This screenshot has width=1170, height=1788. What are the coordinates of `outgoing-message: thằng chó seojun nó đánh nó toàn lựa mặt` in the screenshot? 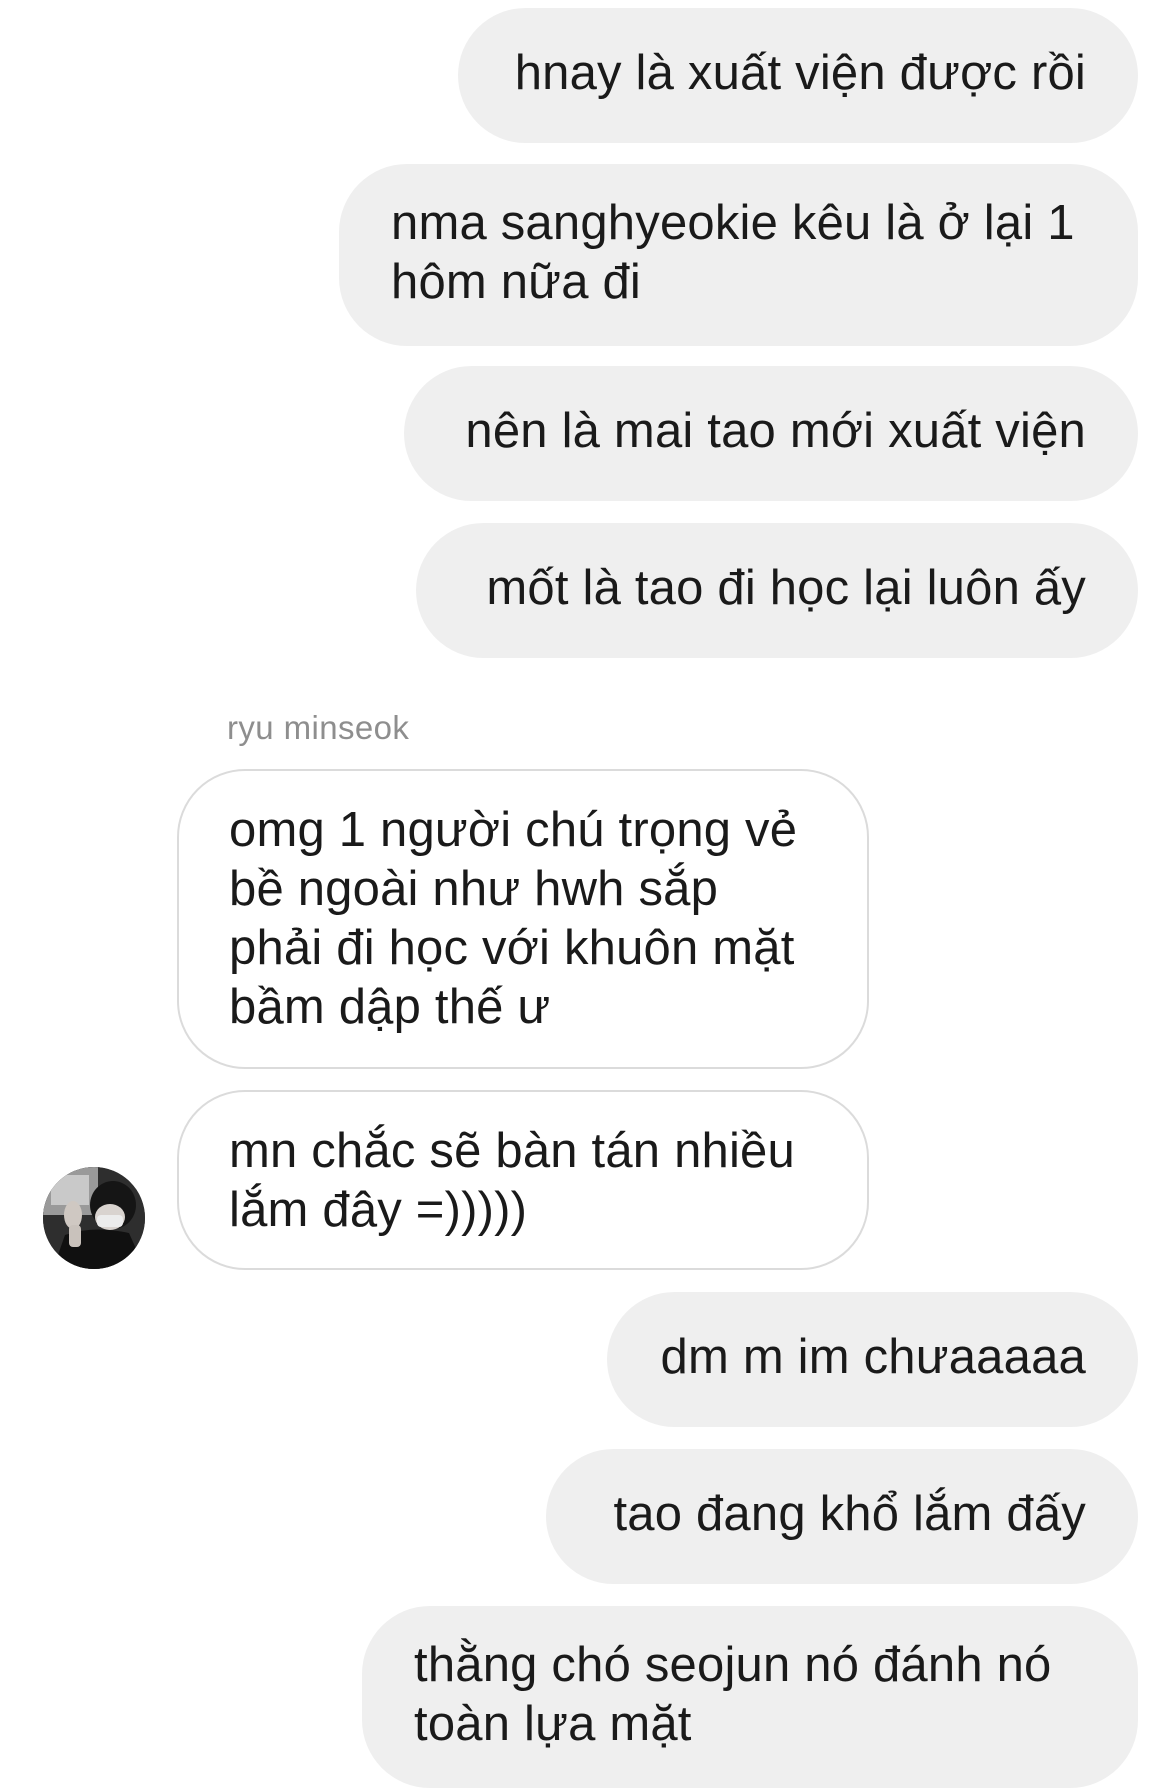 It's located at (750, 1697).